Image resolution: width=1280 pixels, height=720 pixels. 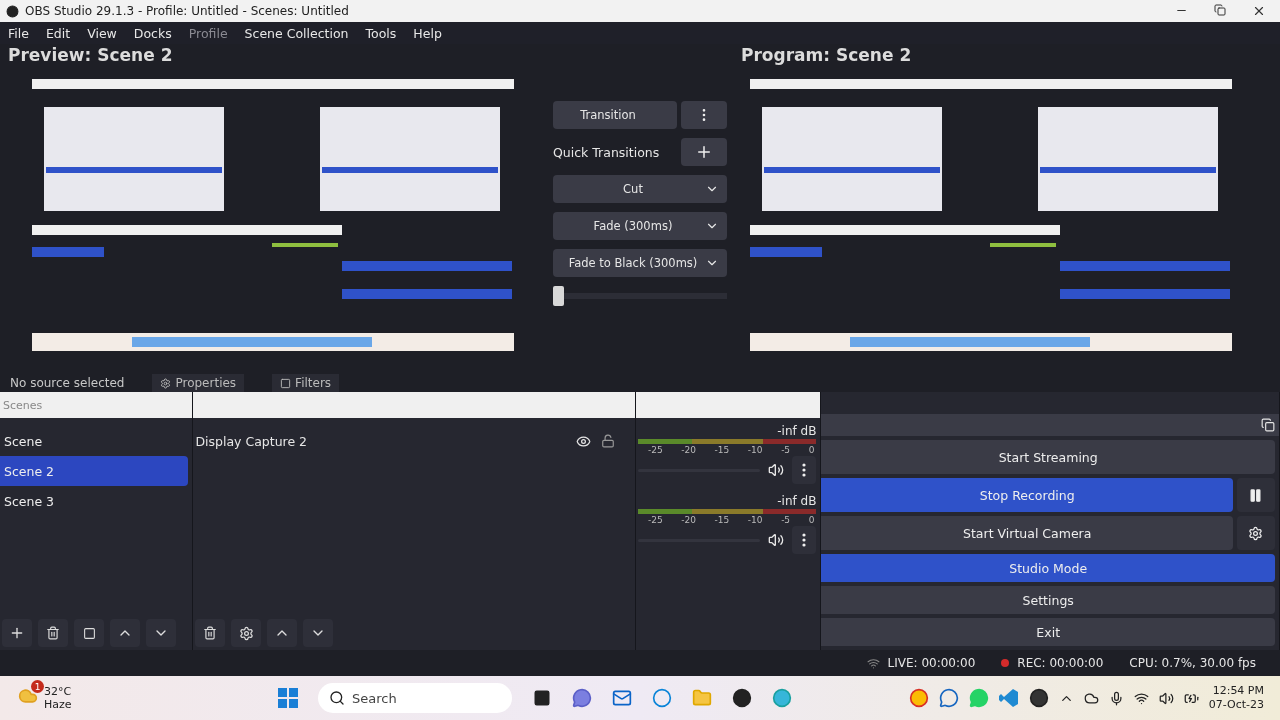 What do you see at coordinates (1141, 698) in the screenshot?
I see `wifi-icon` at bounding box center [1141, 698].